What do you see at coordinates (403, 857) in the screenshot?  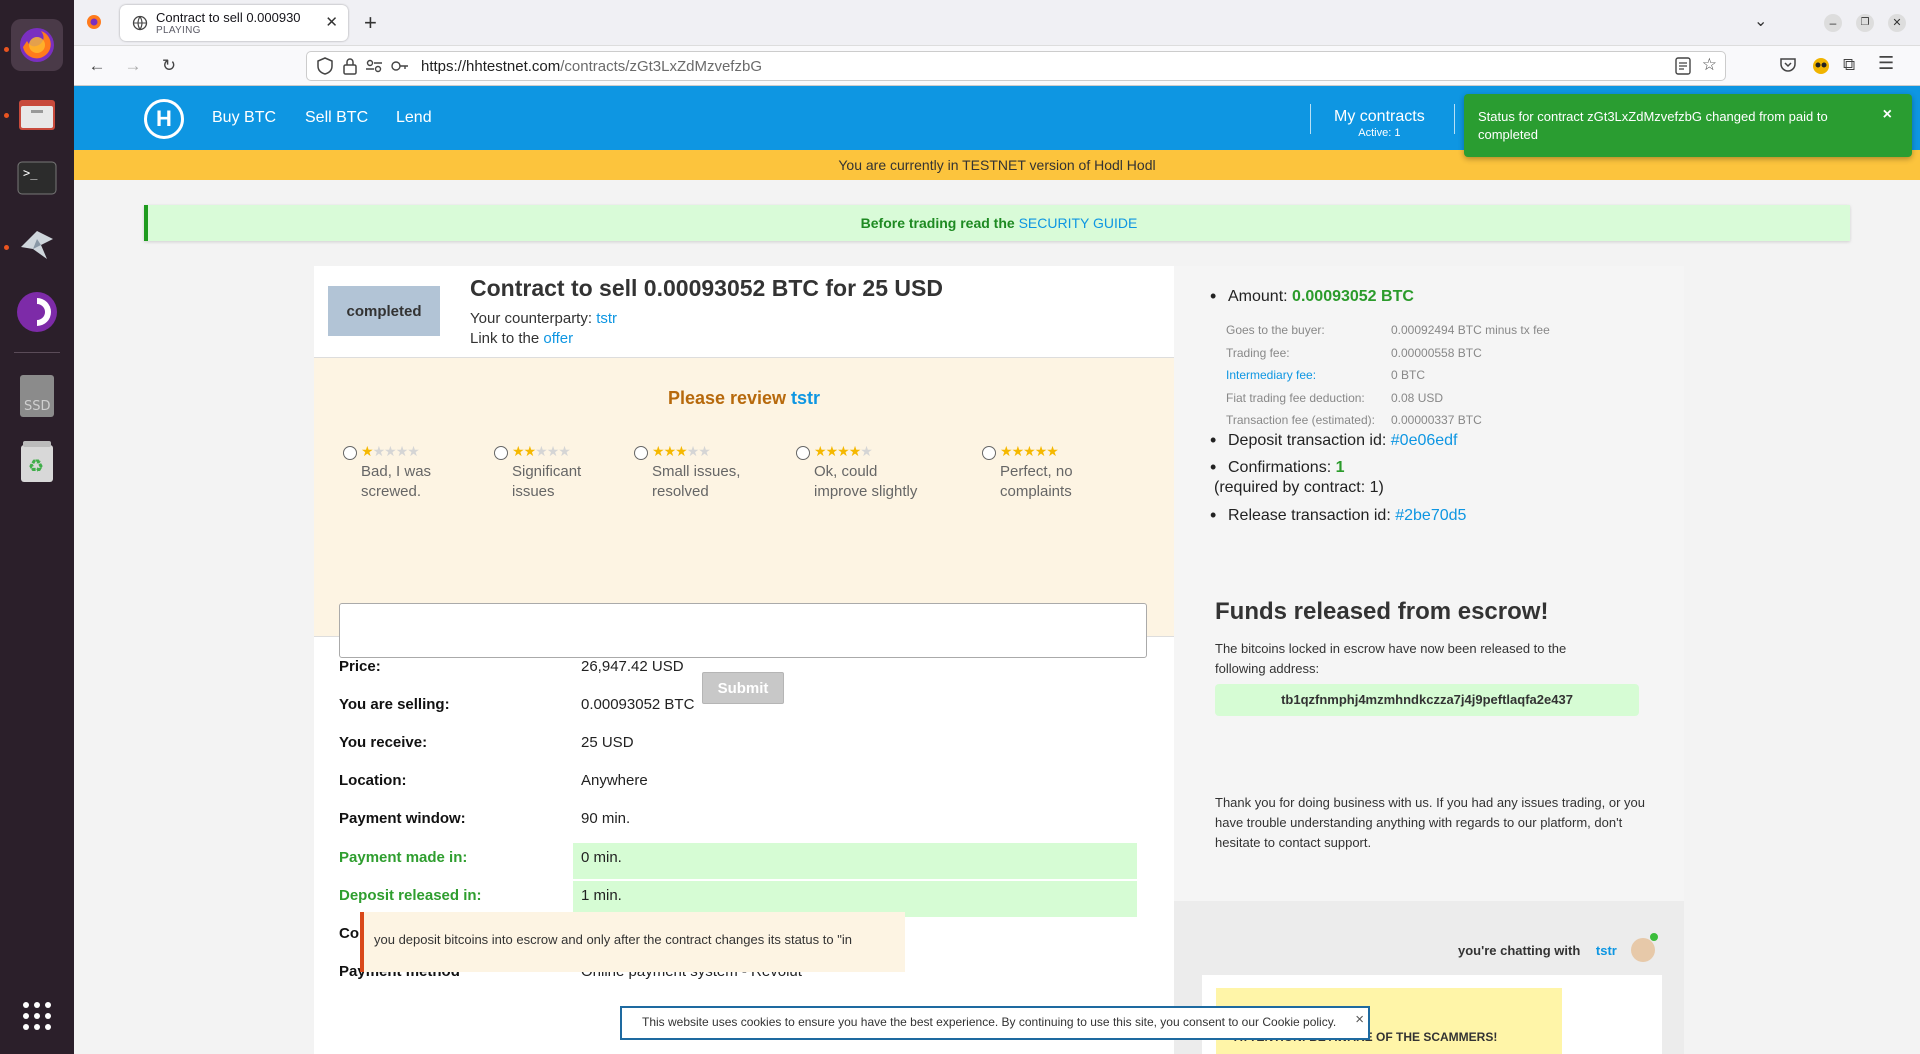 I see `detail-key: Payment made in:` at bounding box center [403, 857].